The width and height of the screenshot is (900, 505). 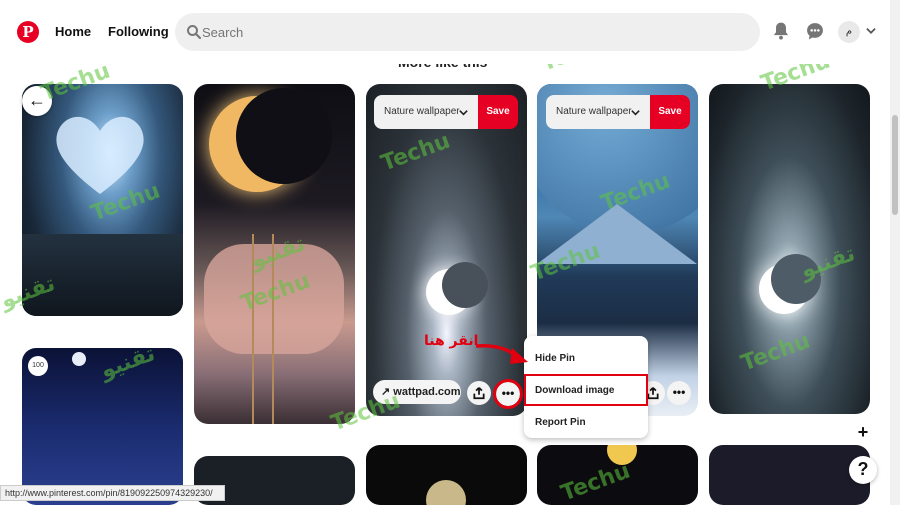 What do you see at coordinates (815, 31) in the screenshot?
I see `messages-icon` at bounding box center [815, 31].